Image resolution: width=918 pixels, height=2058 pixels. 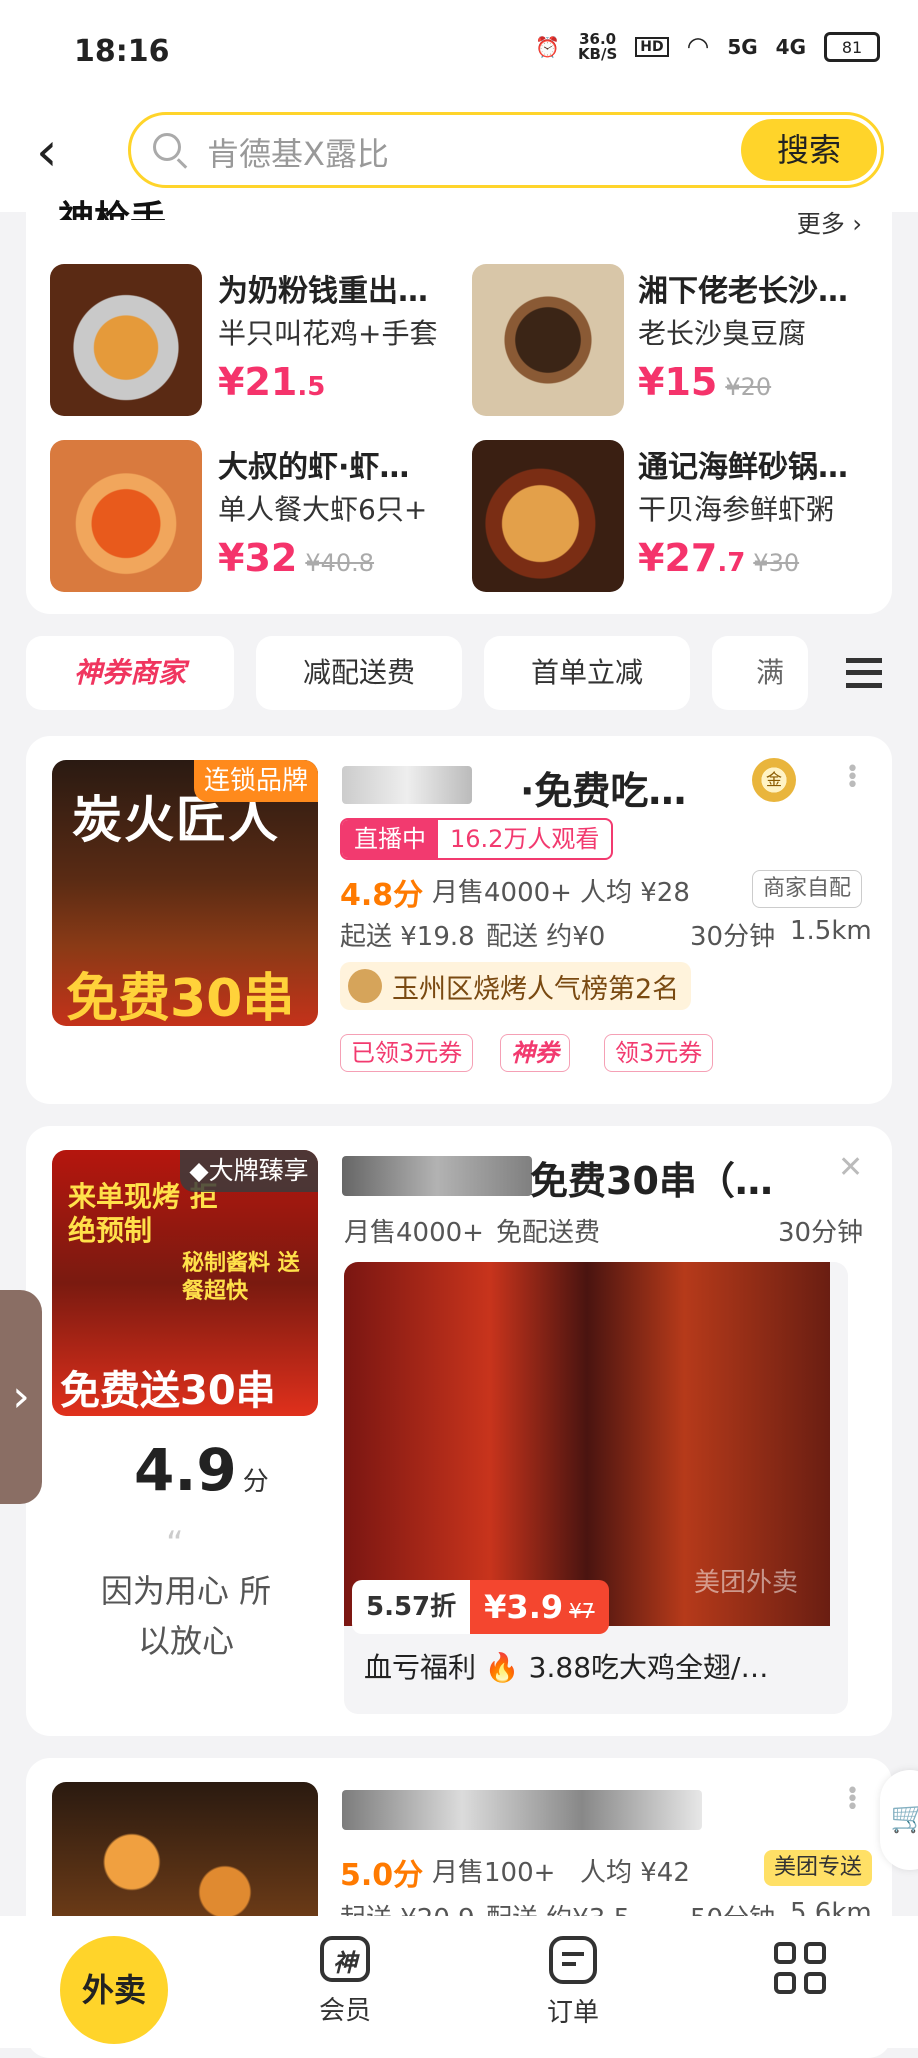 I want to click on deal-item: 为奶粉钱重出… 半只叫花鸡+手套 ¥21.5, so click(x=255, y=340).